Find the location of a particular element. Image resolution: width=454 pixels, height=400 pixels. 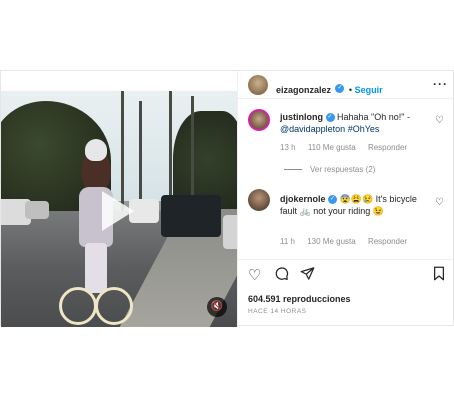

comment-username: justinlong is located at coordinates (301, 117).